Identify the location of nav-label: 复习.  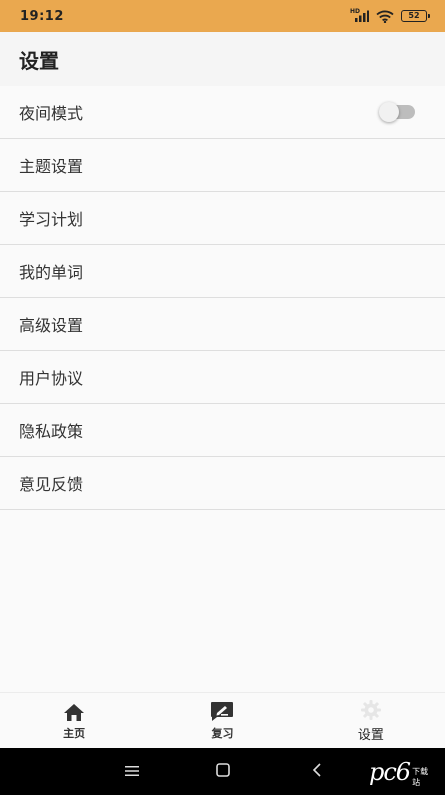
(222, 733).